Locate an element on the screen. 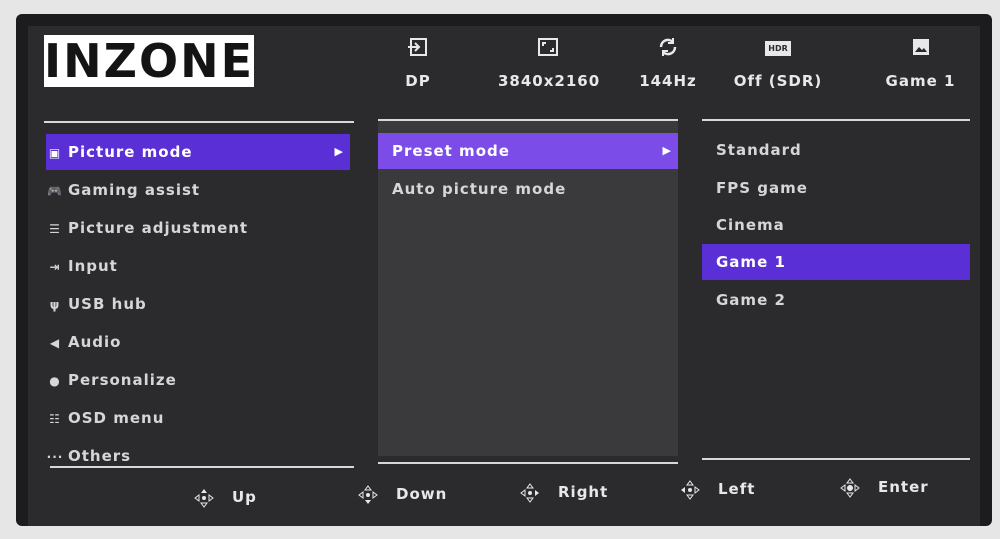 The image size is (1000, 539). divider-left-bottom is located at coordinates (202, 467).